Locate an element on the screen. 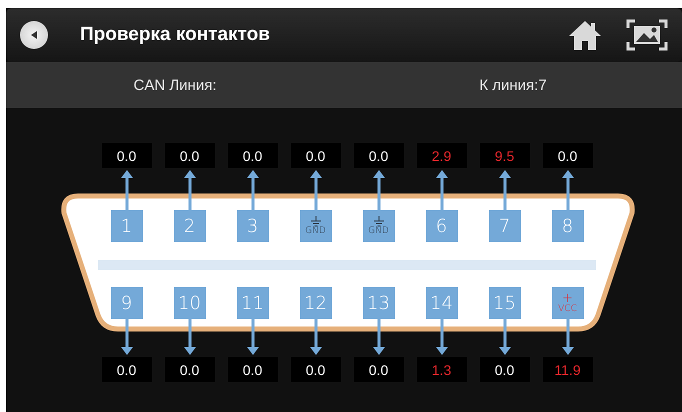 Image resolution: width=682 pixels, height=412 pixels. pin: 8 is located at coordinates (568, 226).